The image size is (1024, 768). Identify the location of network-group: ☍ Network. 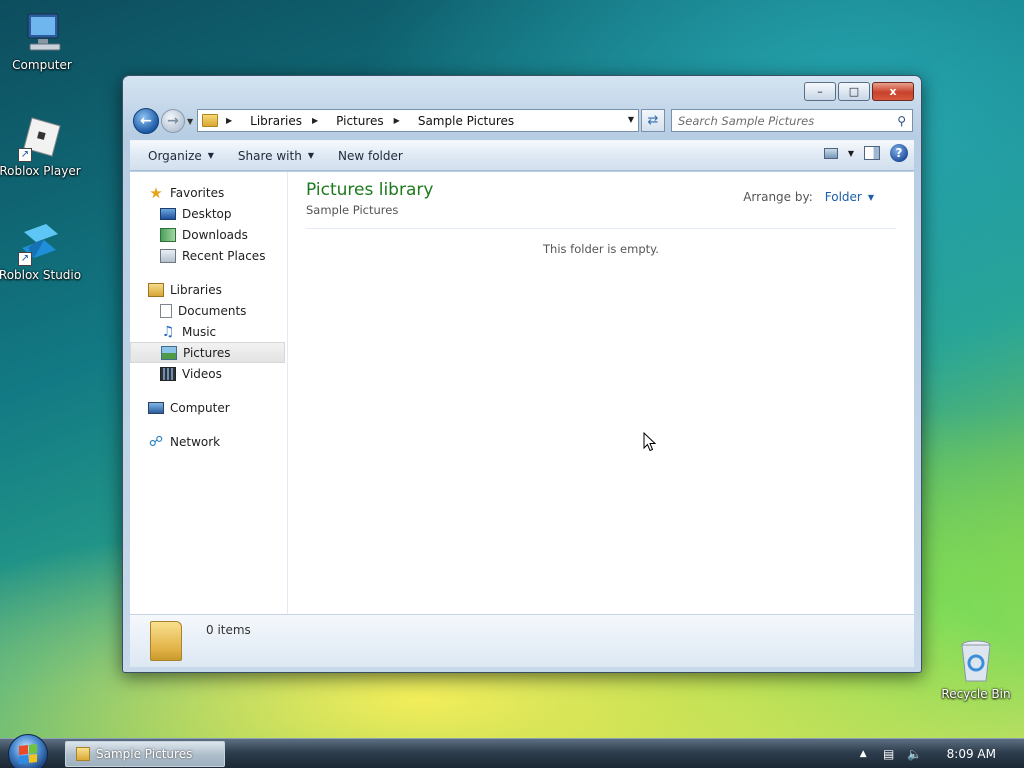
(208, 441).